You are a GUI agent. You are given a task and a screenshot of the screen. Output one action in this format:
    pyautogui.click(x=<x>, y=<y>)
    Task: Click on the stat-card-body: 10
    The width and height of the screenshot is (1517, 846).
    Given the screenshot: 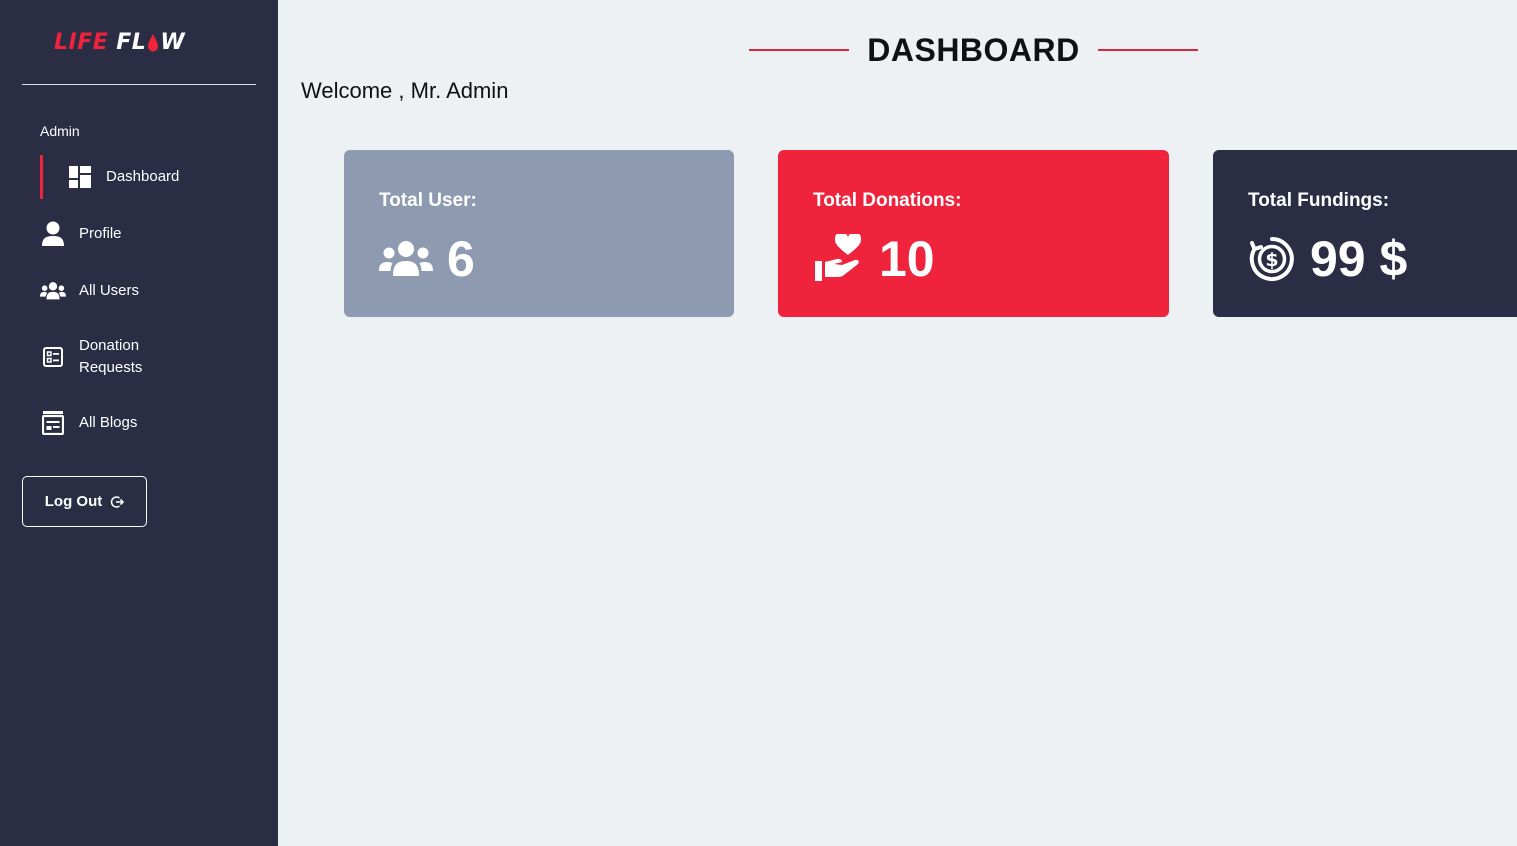 What is the action you would take?
    pyautogui.click(x=874, y=259)
    